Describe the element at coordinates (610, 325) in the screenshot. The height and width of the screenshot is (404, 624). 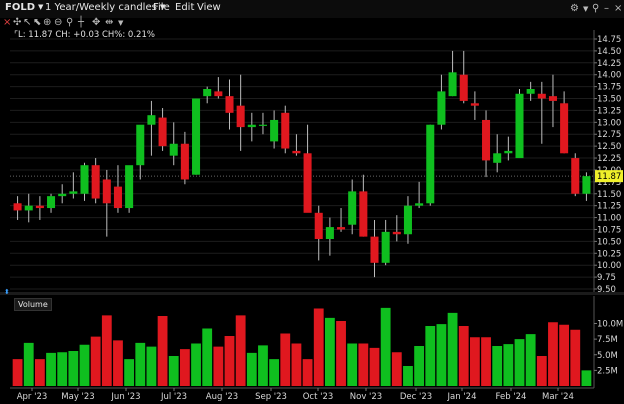
I see `volume-tick-label: 10.0M` at that location.